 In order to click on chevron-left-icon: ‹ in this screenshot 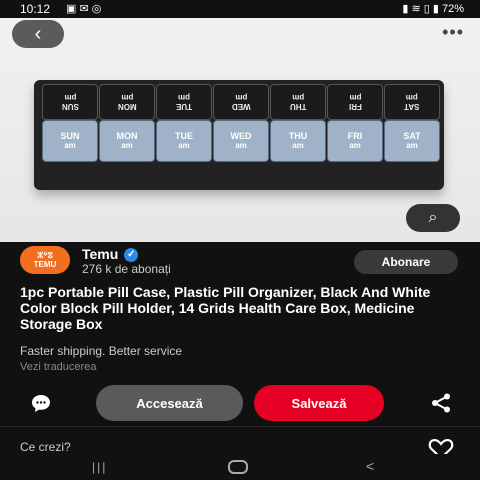, I will do `click(38, 33)`.